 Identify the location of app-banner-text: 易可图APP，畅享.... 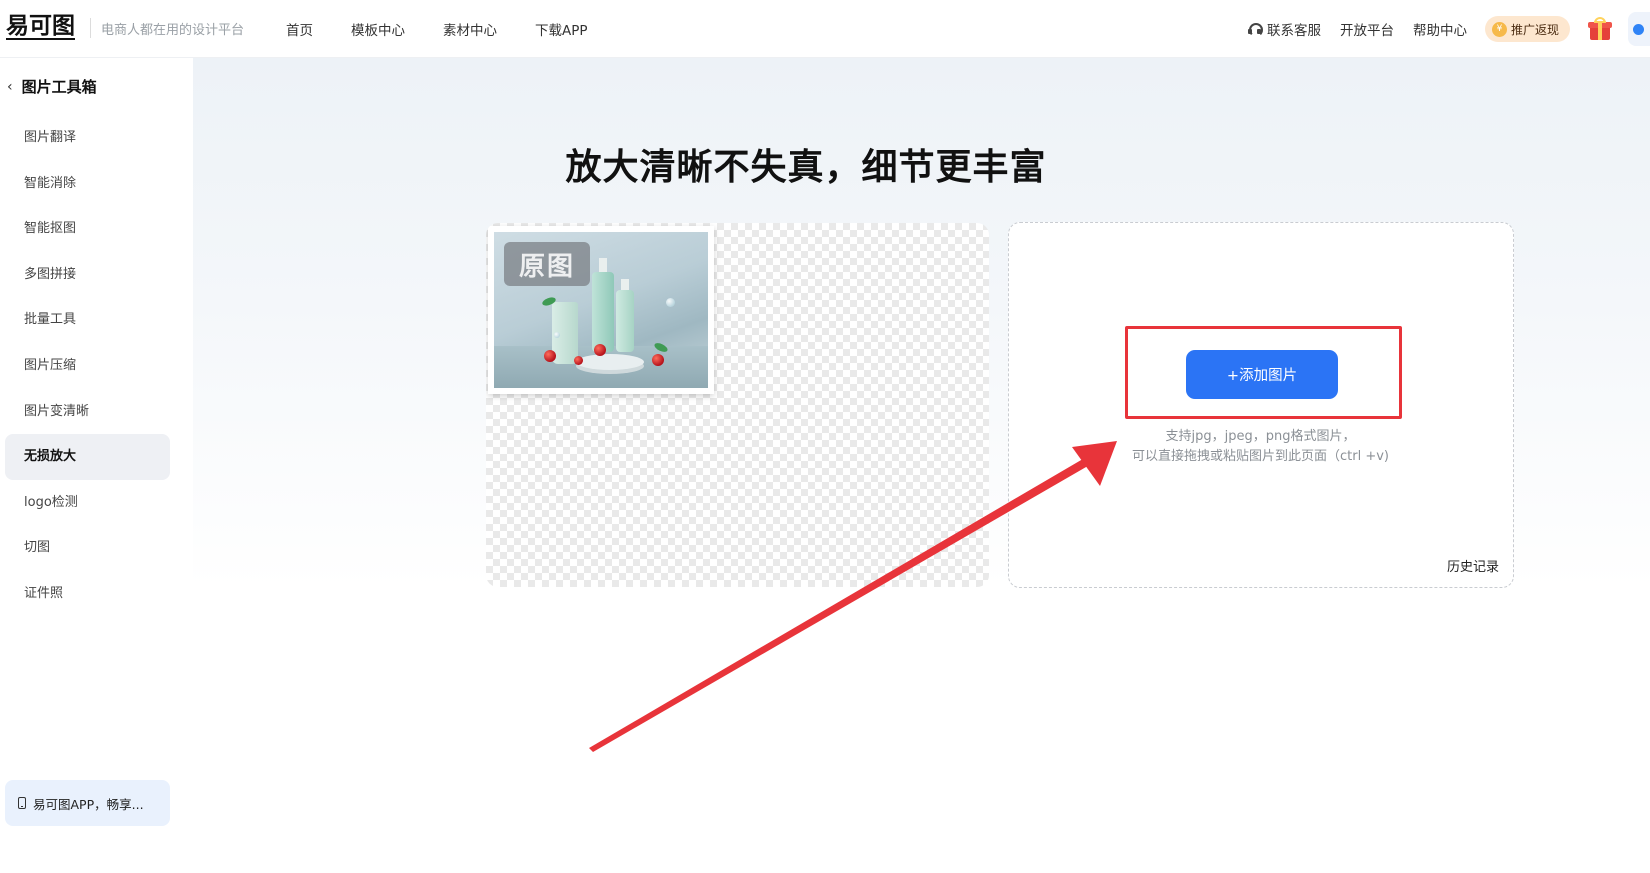
(88, 804).